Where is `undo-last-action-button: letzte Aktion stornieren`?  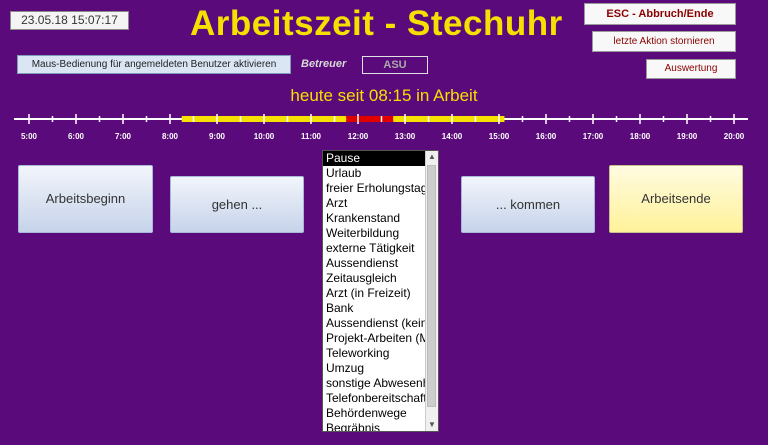
undo-last-action-button: letzte Aktion stornieren is located at coordinates (664, 41).